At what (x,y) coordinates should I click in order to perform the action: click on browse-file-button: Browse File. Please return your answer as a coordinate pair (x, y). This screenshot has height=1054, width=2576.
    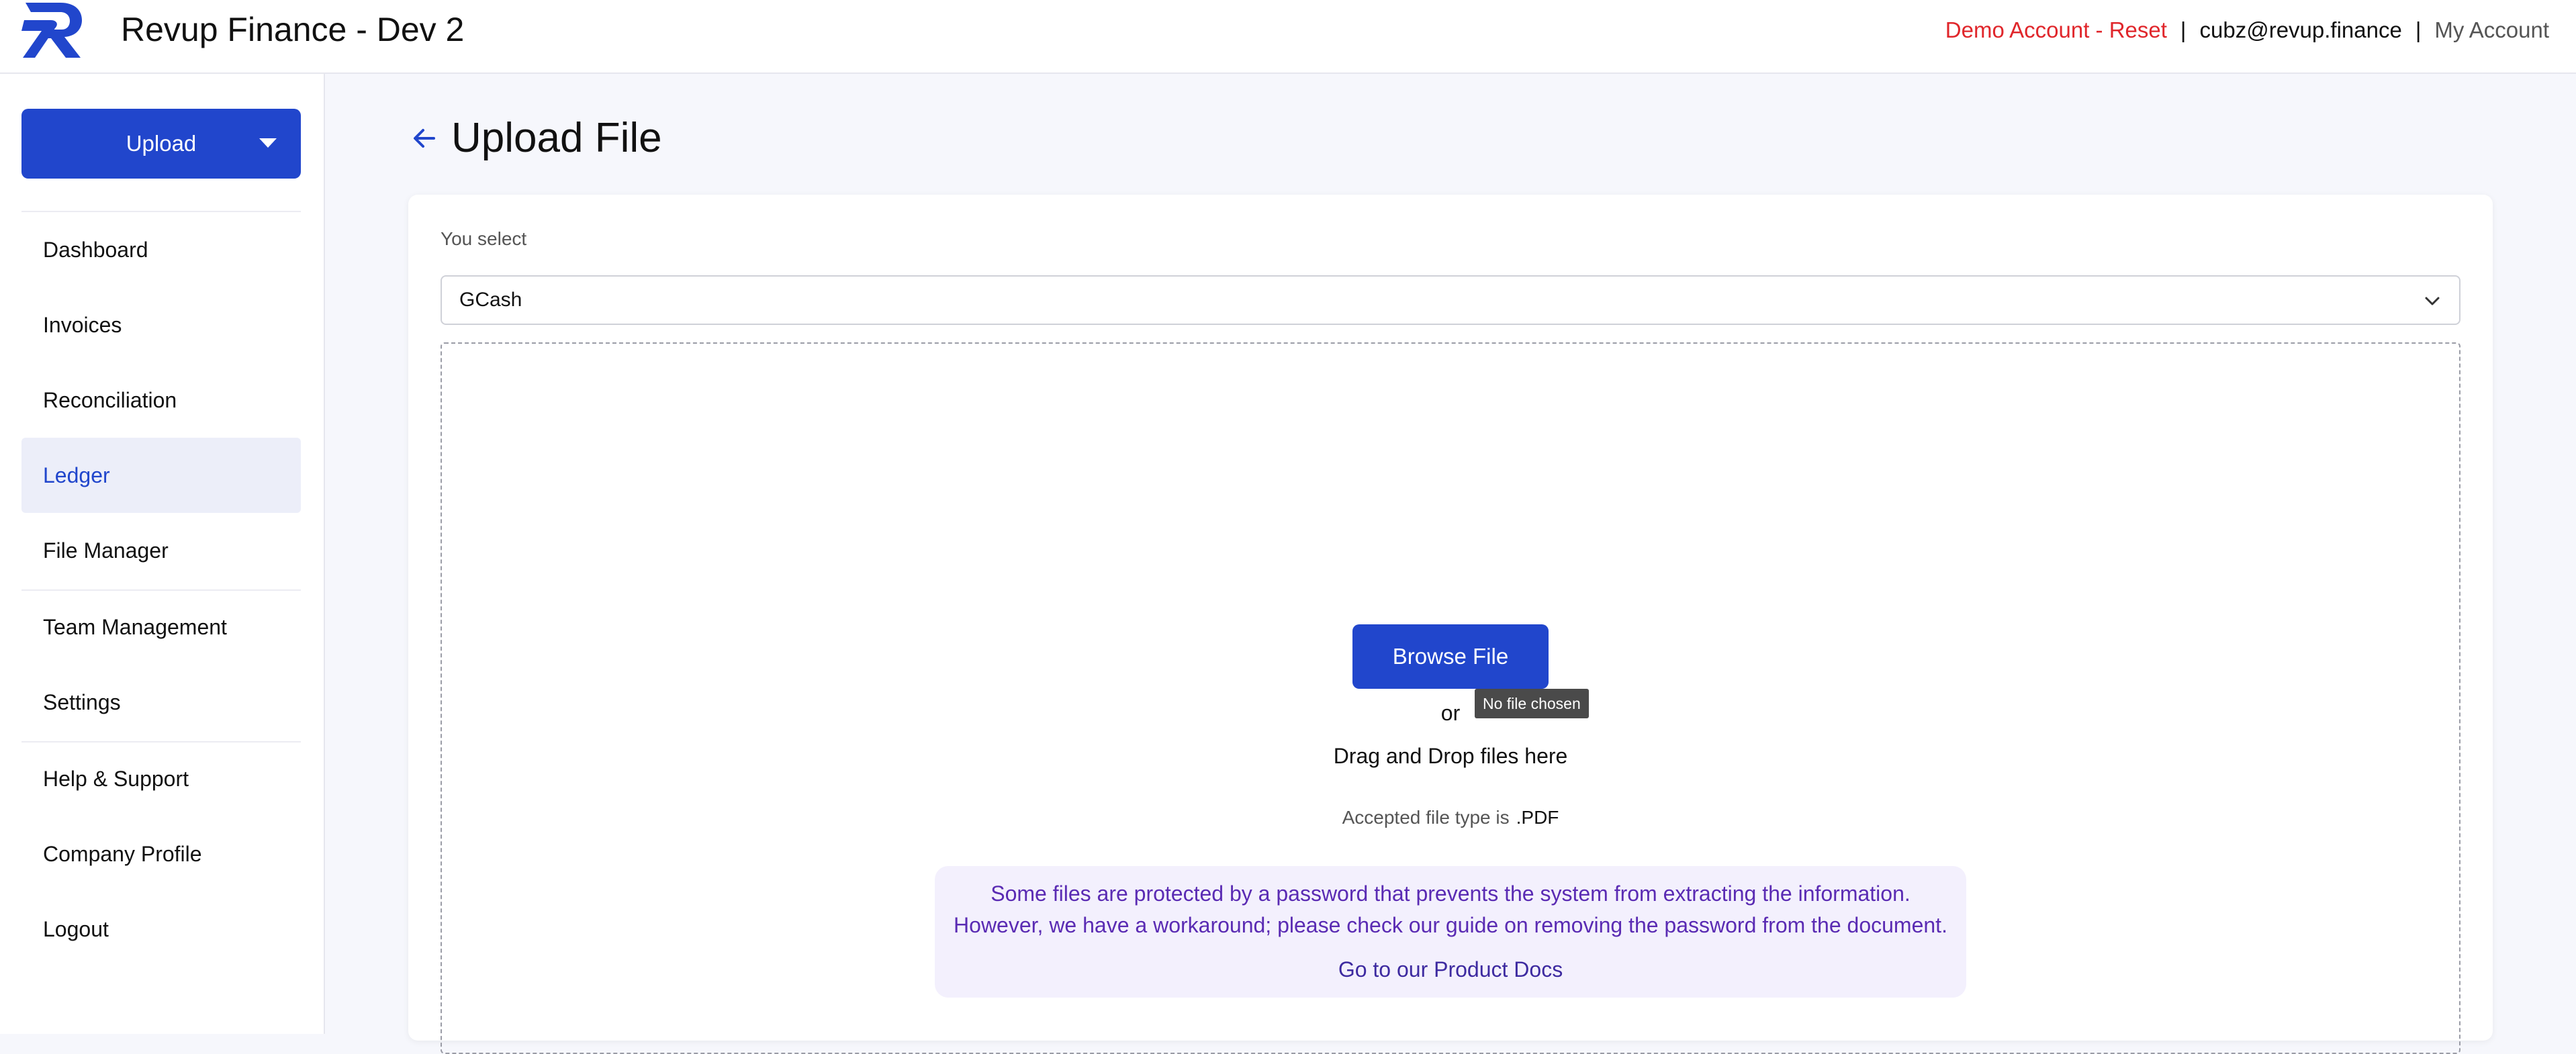
    Looking at the image, I should click on (1450, 656).